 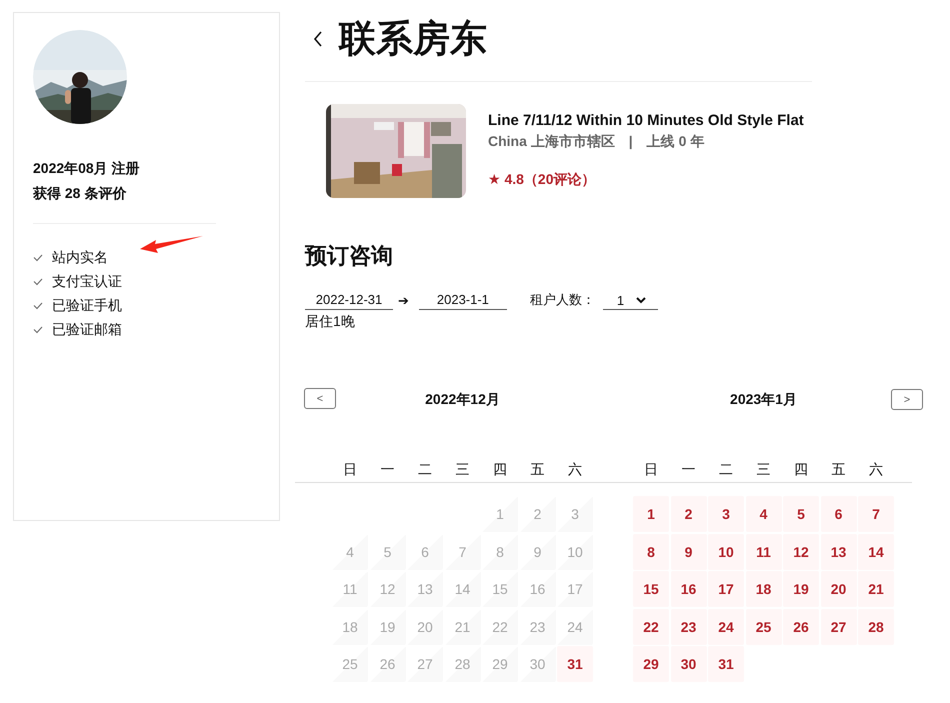 What do you see at coordinates (907, 399) in the screenshot?
I see `next-month-button: >` at bounding box center [907, 399].